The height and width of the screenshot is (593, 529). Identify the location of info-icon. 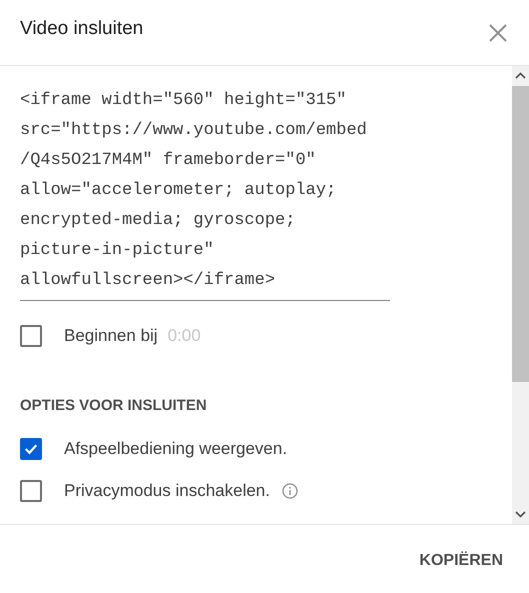
(290, 491).